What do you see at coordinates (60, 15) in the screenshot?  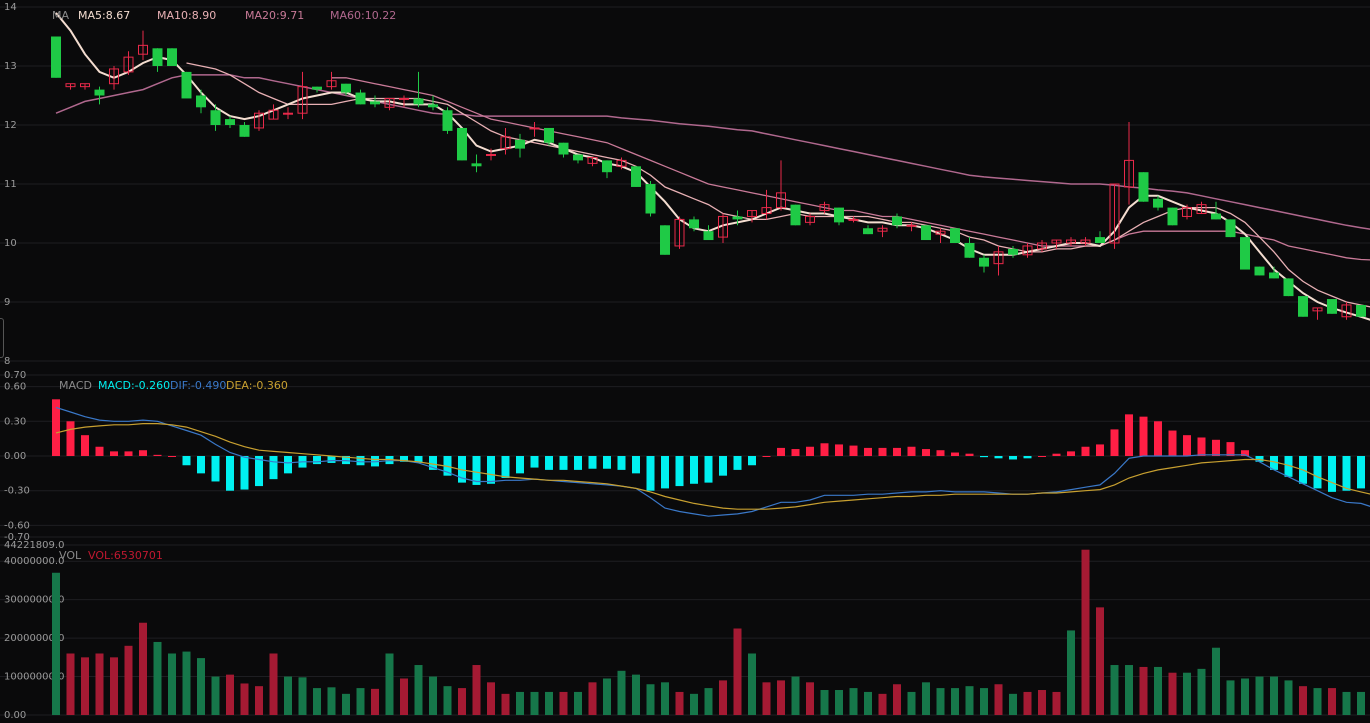 I see `price-legend-label: MA` at bounding box center [60, 15].